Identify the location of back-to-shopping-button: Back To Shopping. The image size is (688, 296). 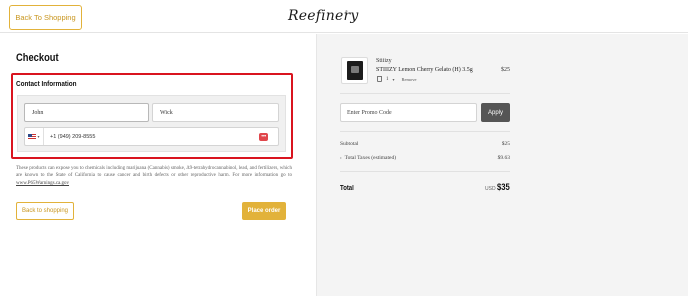
(45, 17).